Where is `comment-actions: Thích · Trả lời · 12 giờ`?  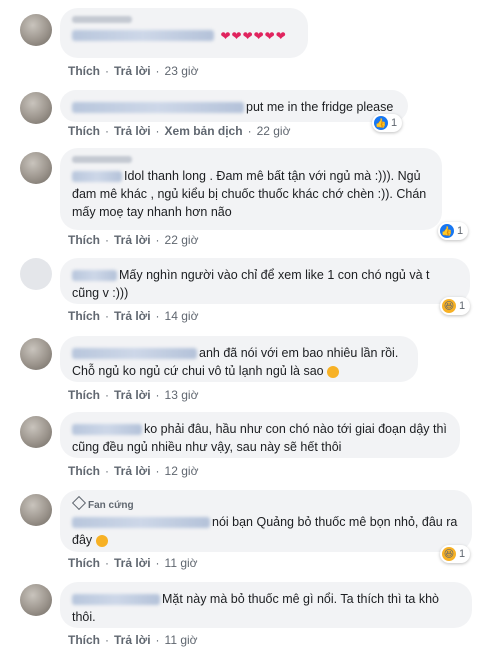
comment-actions: Thích · Trả lời · 12 giờ is located at coordinates (133, 471).